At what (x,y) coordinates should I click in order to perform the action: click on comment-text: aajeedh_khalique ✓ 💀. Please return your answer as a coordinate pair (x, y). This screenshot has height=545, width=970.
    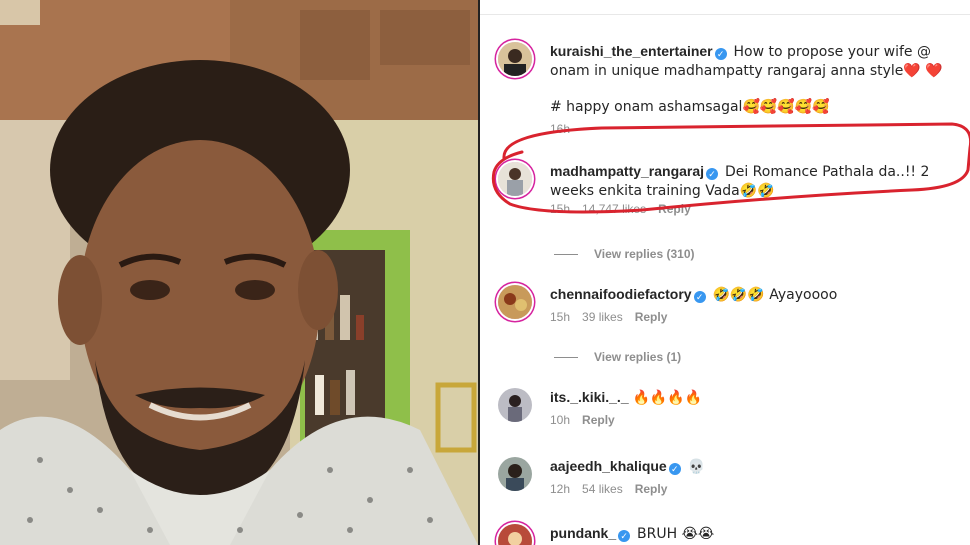
    Looking at the image, I should click on (757, 466).